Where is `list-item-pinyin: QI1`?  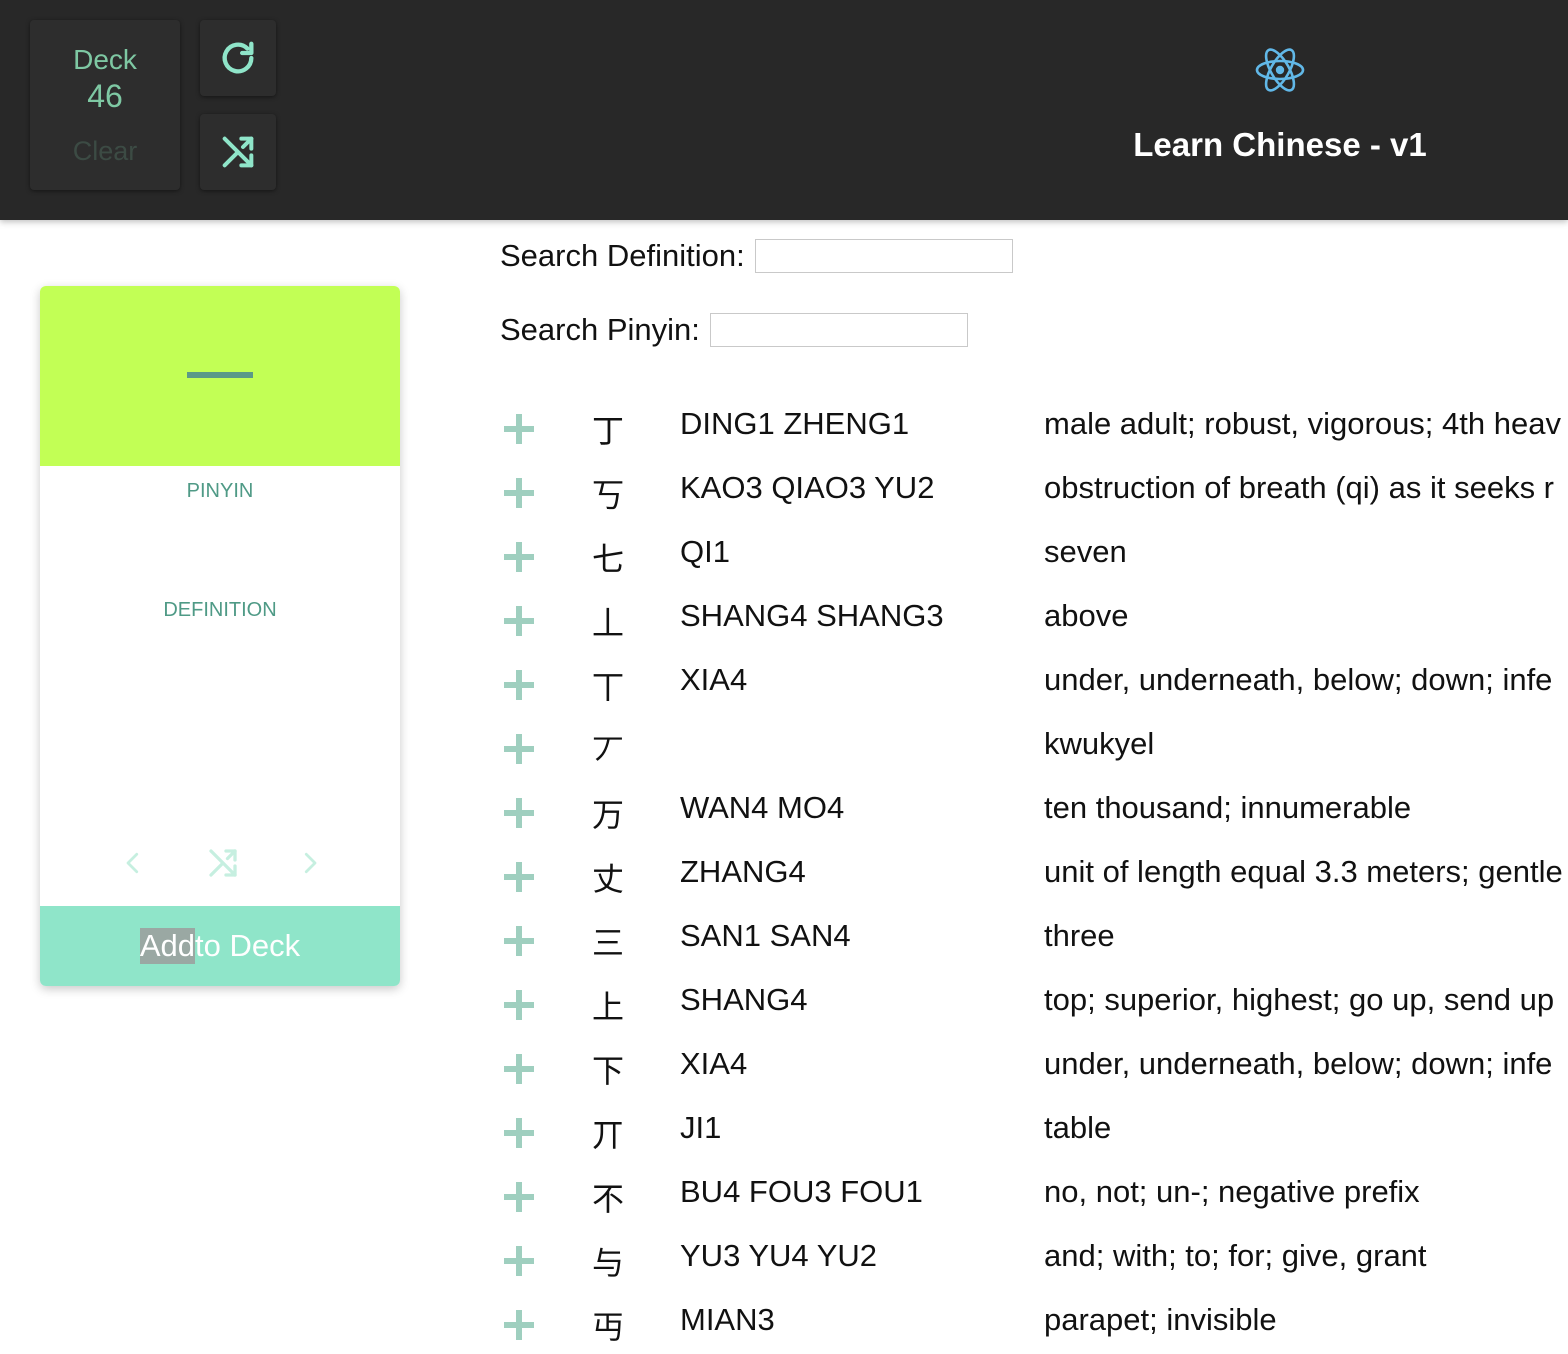 list-item-pinyin: QI1 is located at coordinates (705, 551).